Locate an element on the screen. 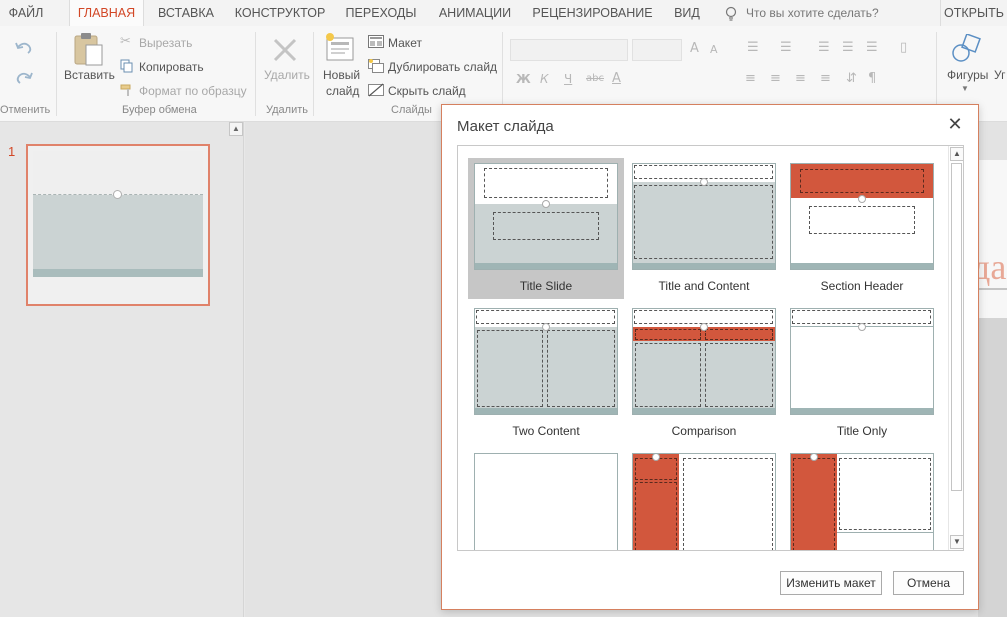 This screenshot has height=617, width=1007. layout-option-two-content: Two Content is located at coordinates (546, 373).